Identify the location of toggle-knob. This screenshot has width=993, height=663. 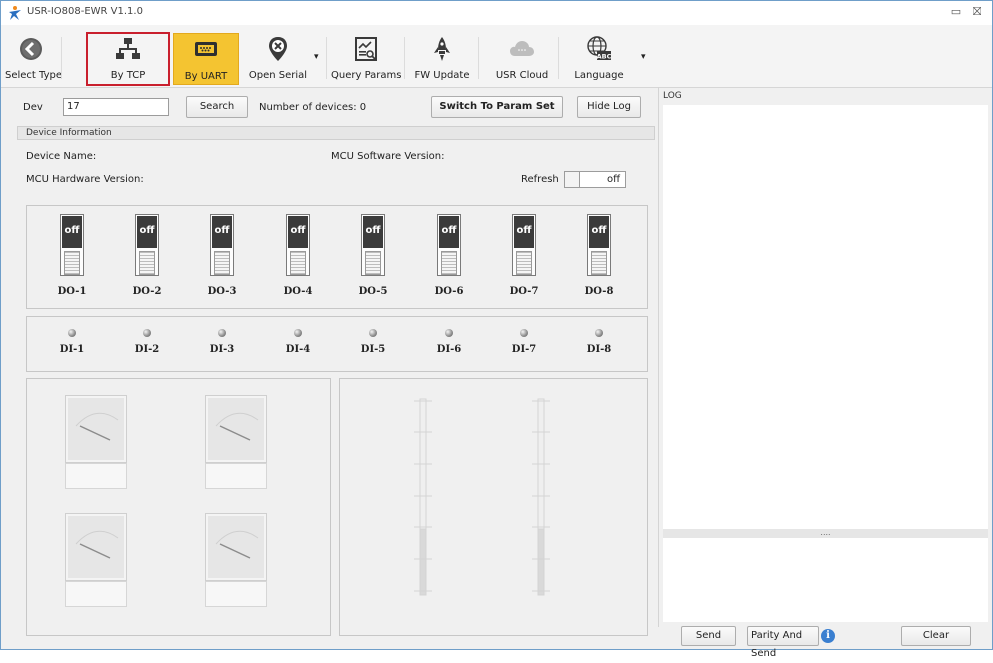
(572, 179).